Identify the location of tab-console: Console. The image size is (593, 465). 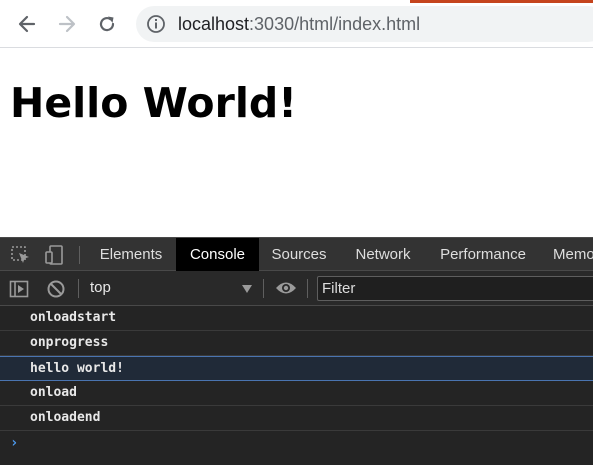
(217, 254).